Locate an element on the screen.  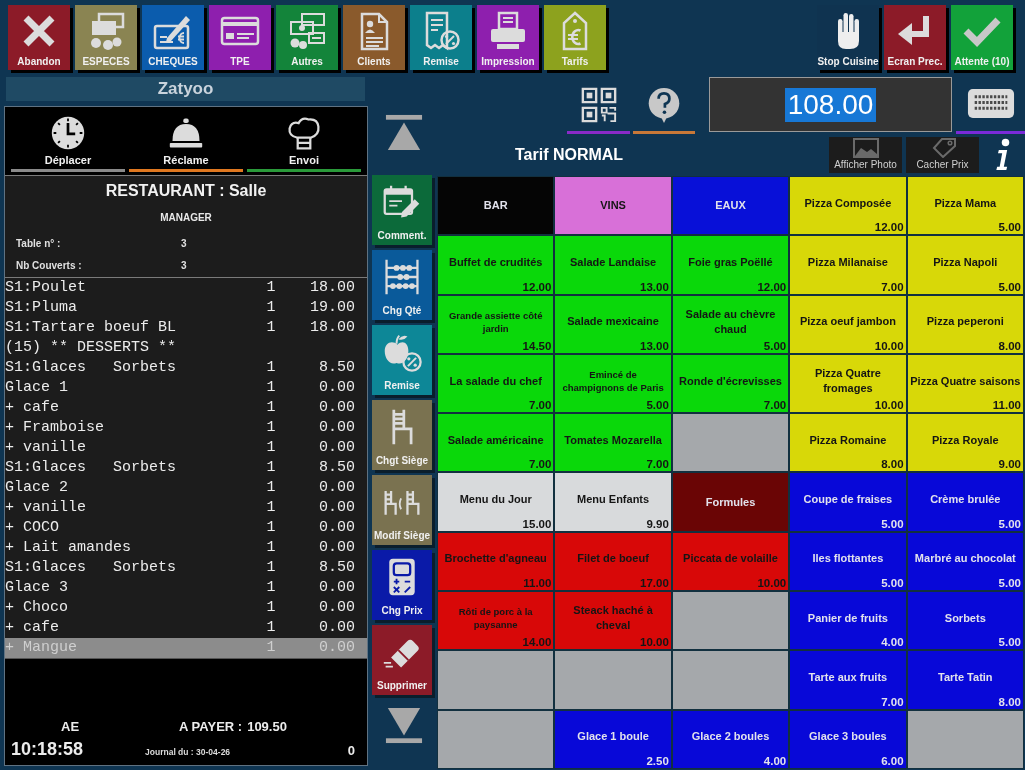
side-button: Chg Qté is located at coordinates (402, 285).